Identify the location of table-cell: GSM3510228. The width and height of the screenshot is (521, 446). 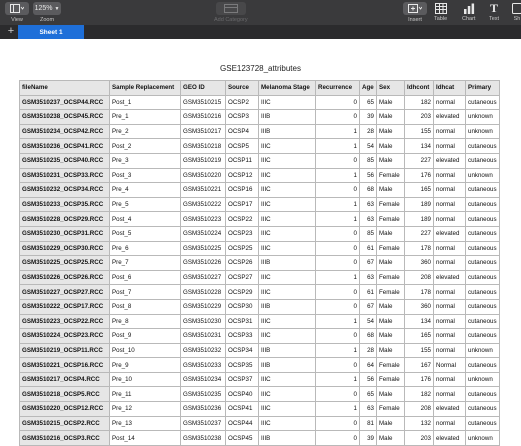
(203, 292).